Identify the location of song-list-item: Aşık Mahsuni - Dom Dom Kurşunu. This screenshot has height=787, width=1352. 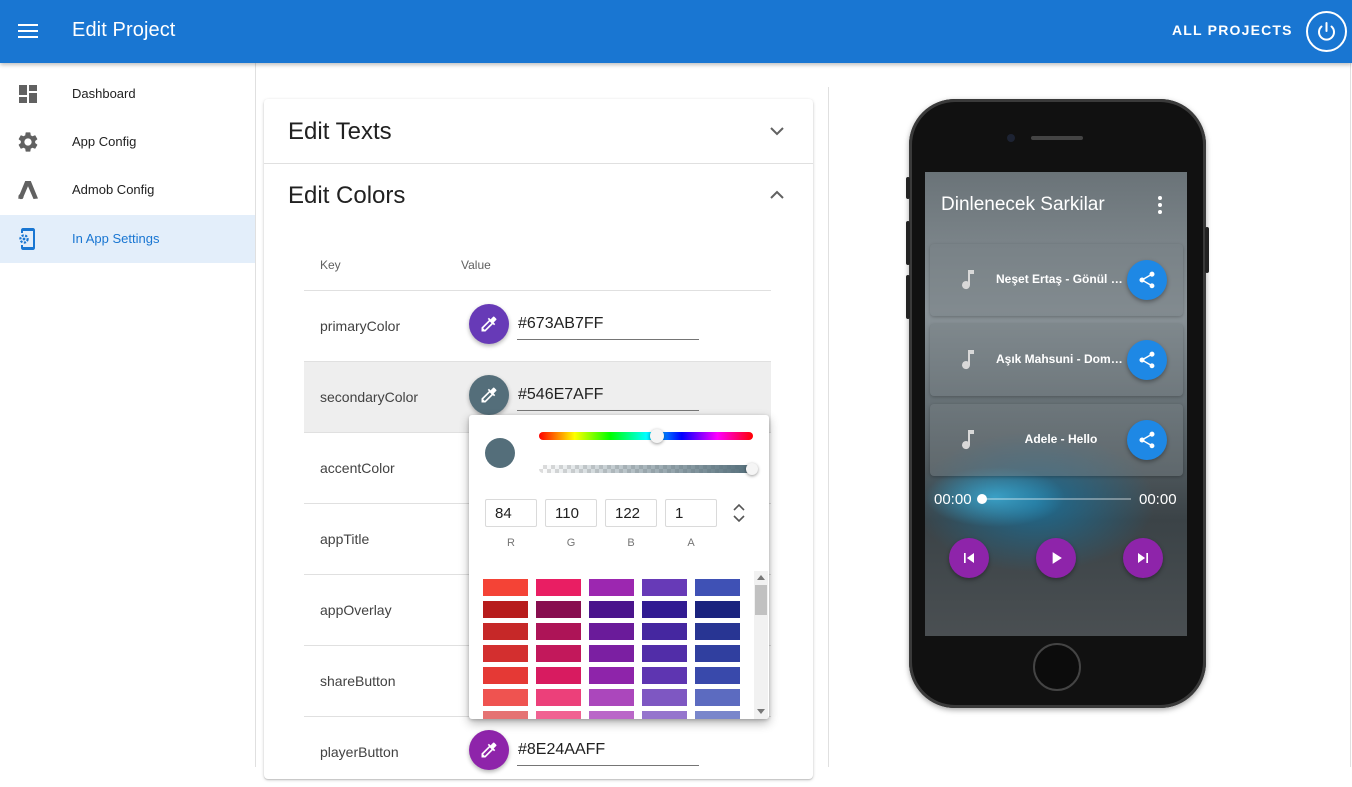
(1056, 360).